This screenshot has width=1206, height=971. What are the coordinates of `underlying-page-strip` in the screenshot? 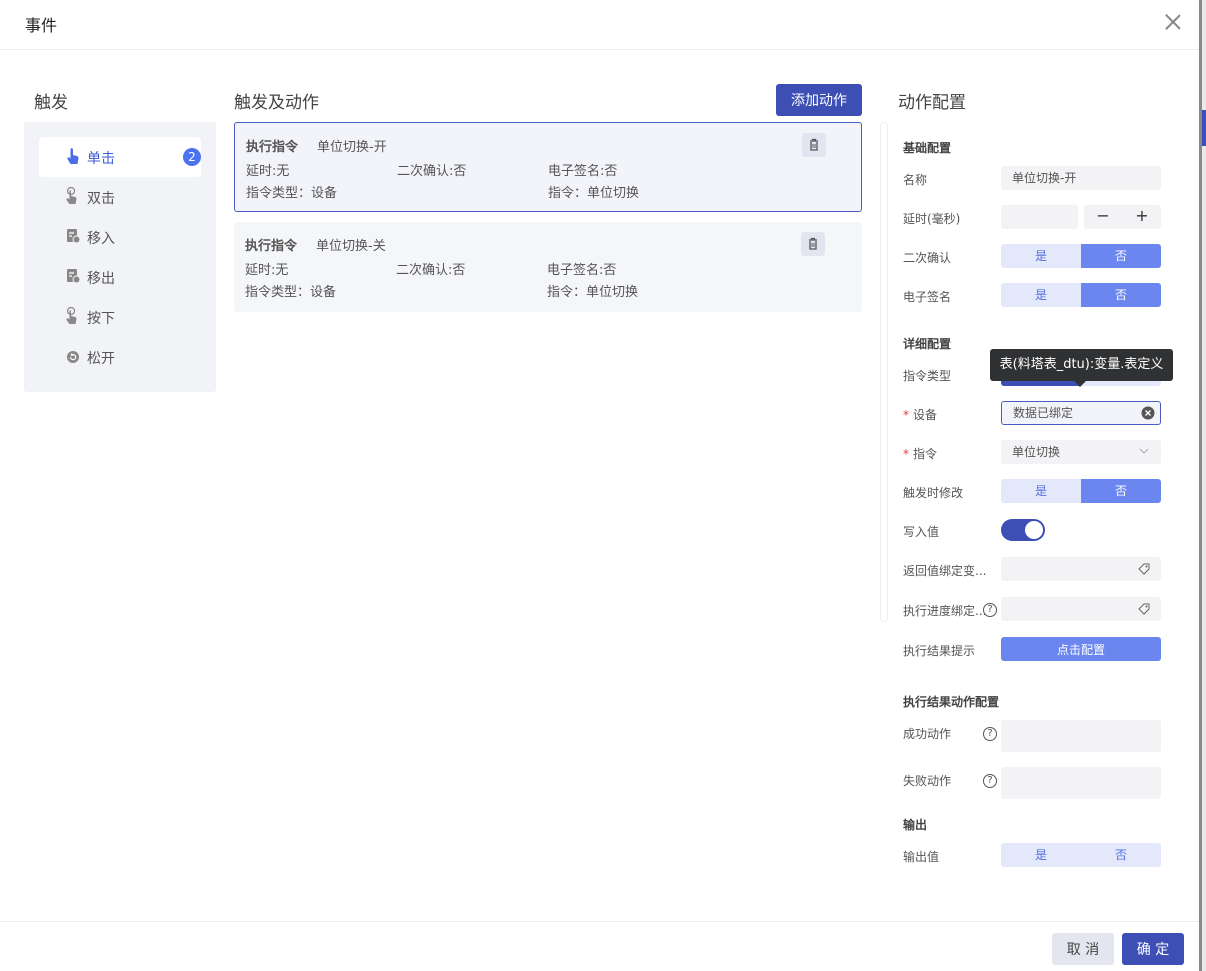 It's located at (1202, 485).